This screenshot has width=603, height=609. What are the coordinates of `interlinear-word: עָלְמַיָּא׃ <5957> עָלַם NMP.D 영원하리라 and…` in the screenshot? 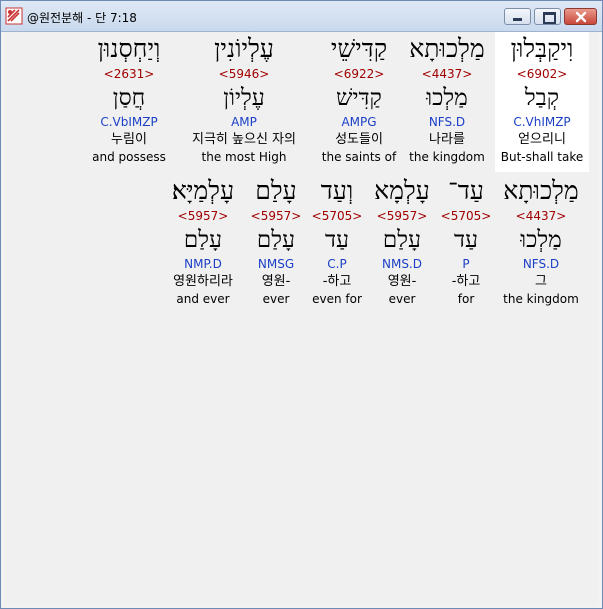 It's located at (203, 240).